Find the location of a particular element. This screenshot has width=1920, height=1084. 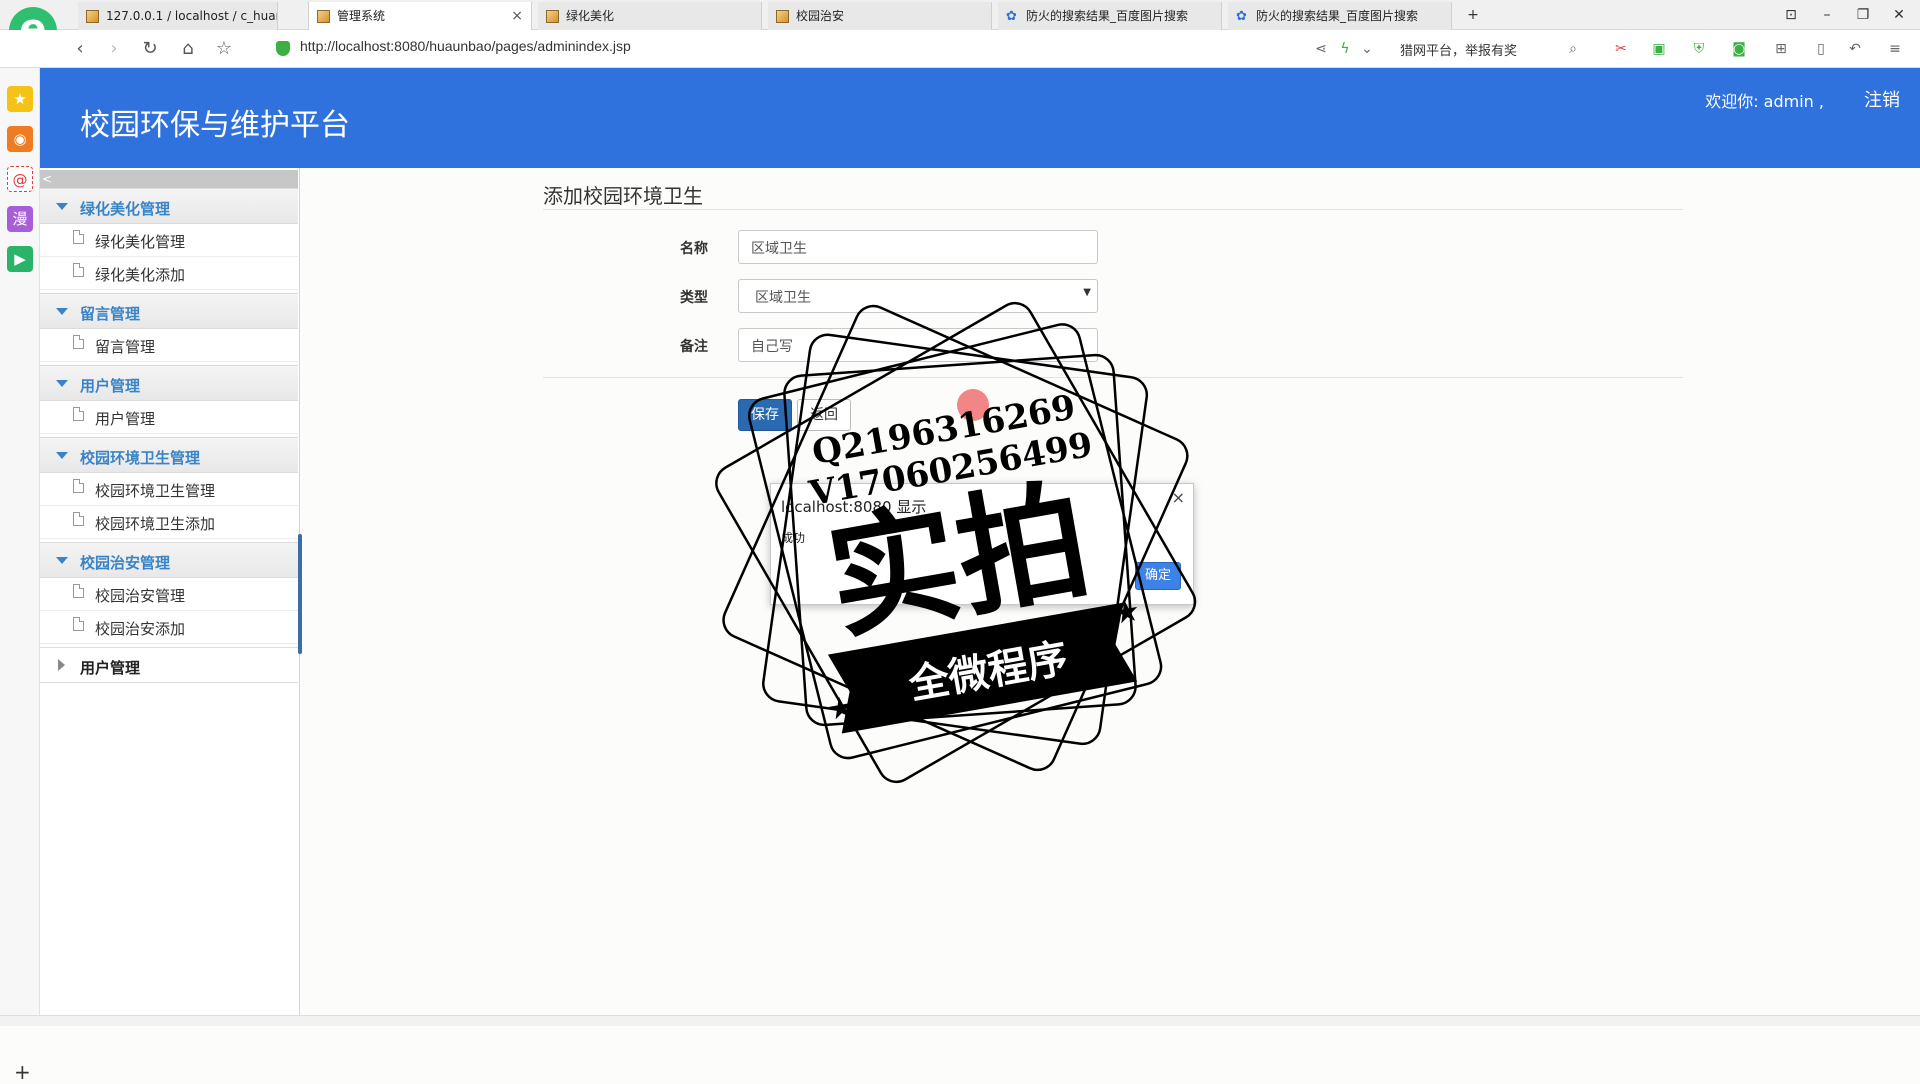

undo-icon: ↶ is located at coordinates (1855, 49).